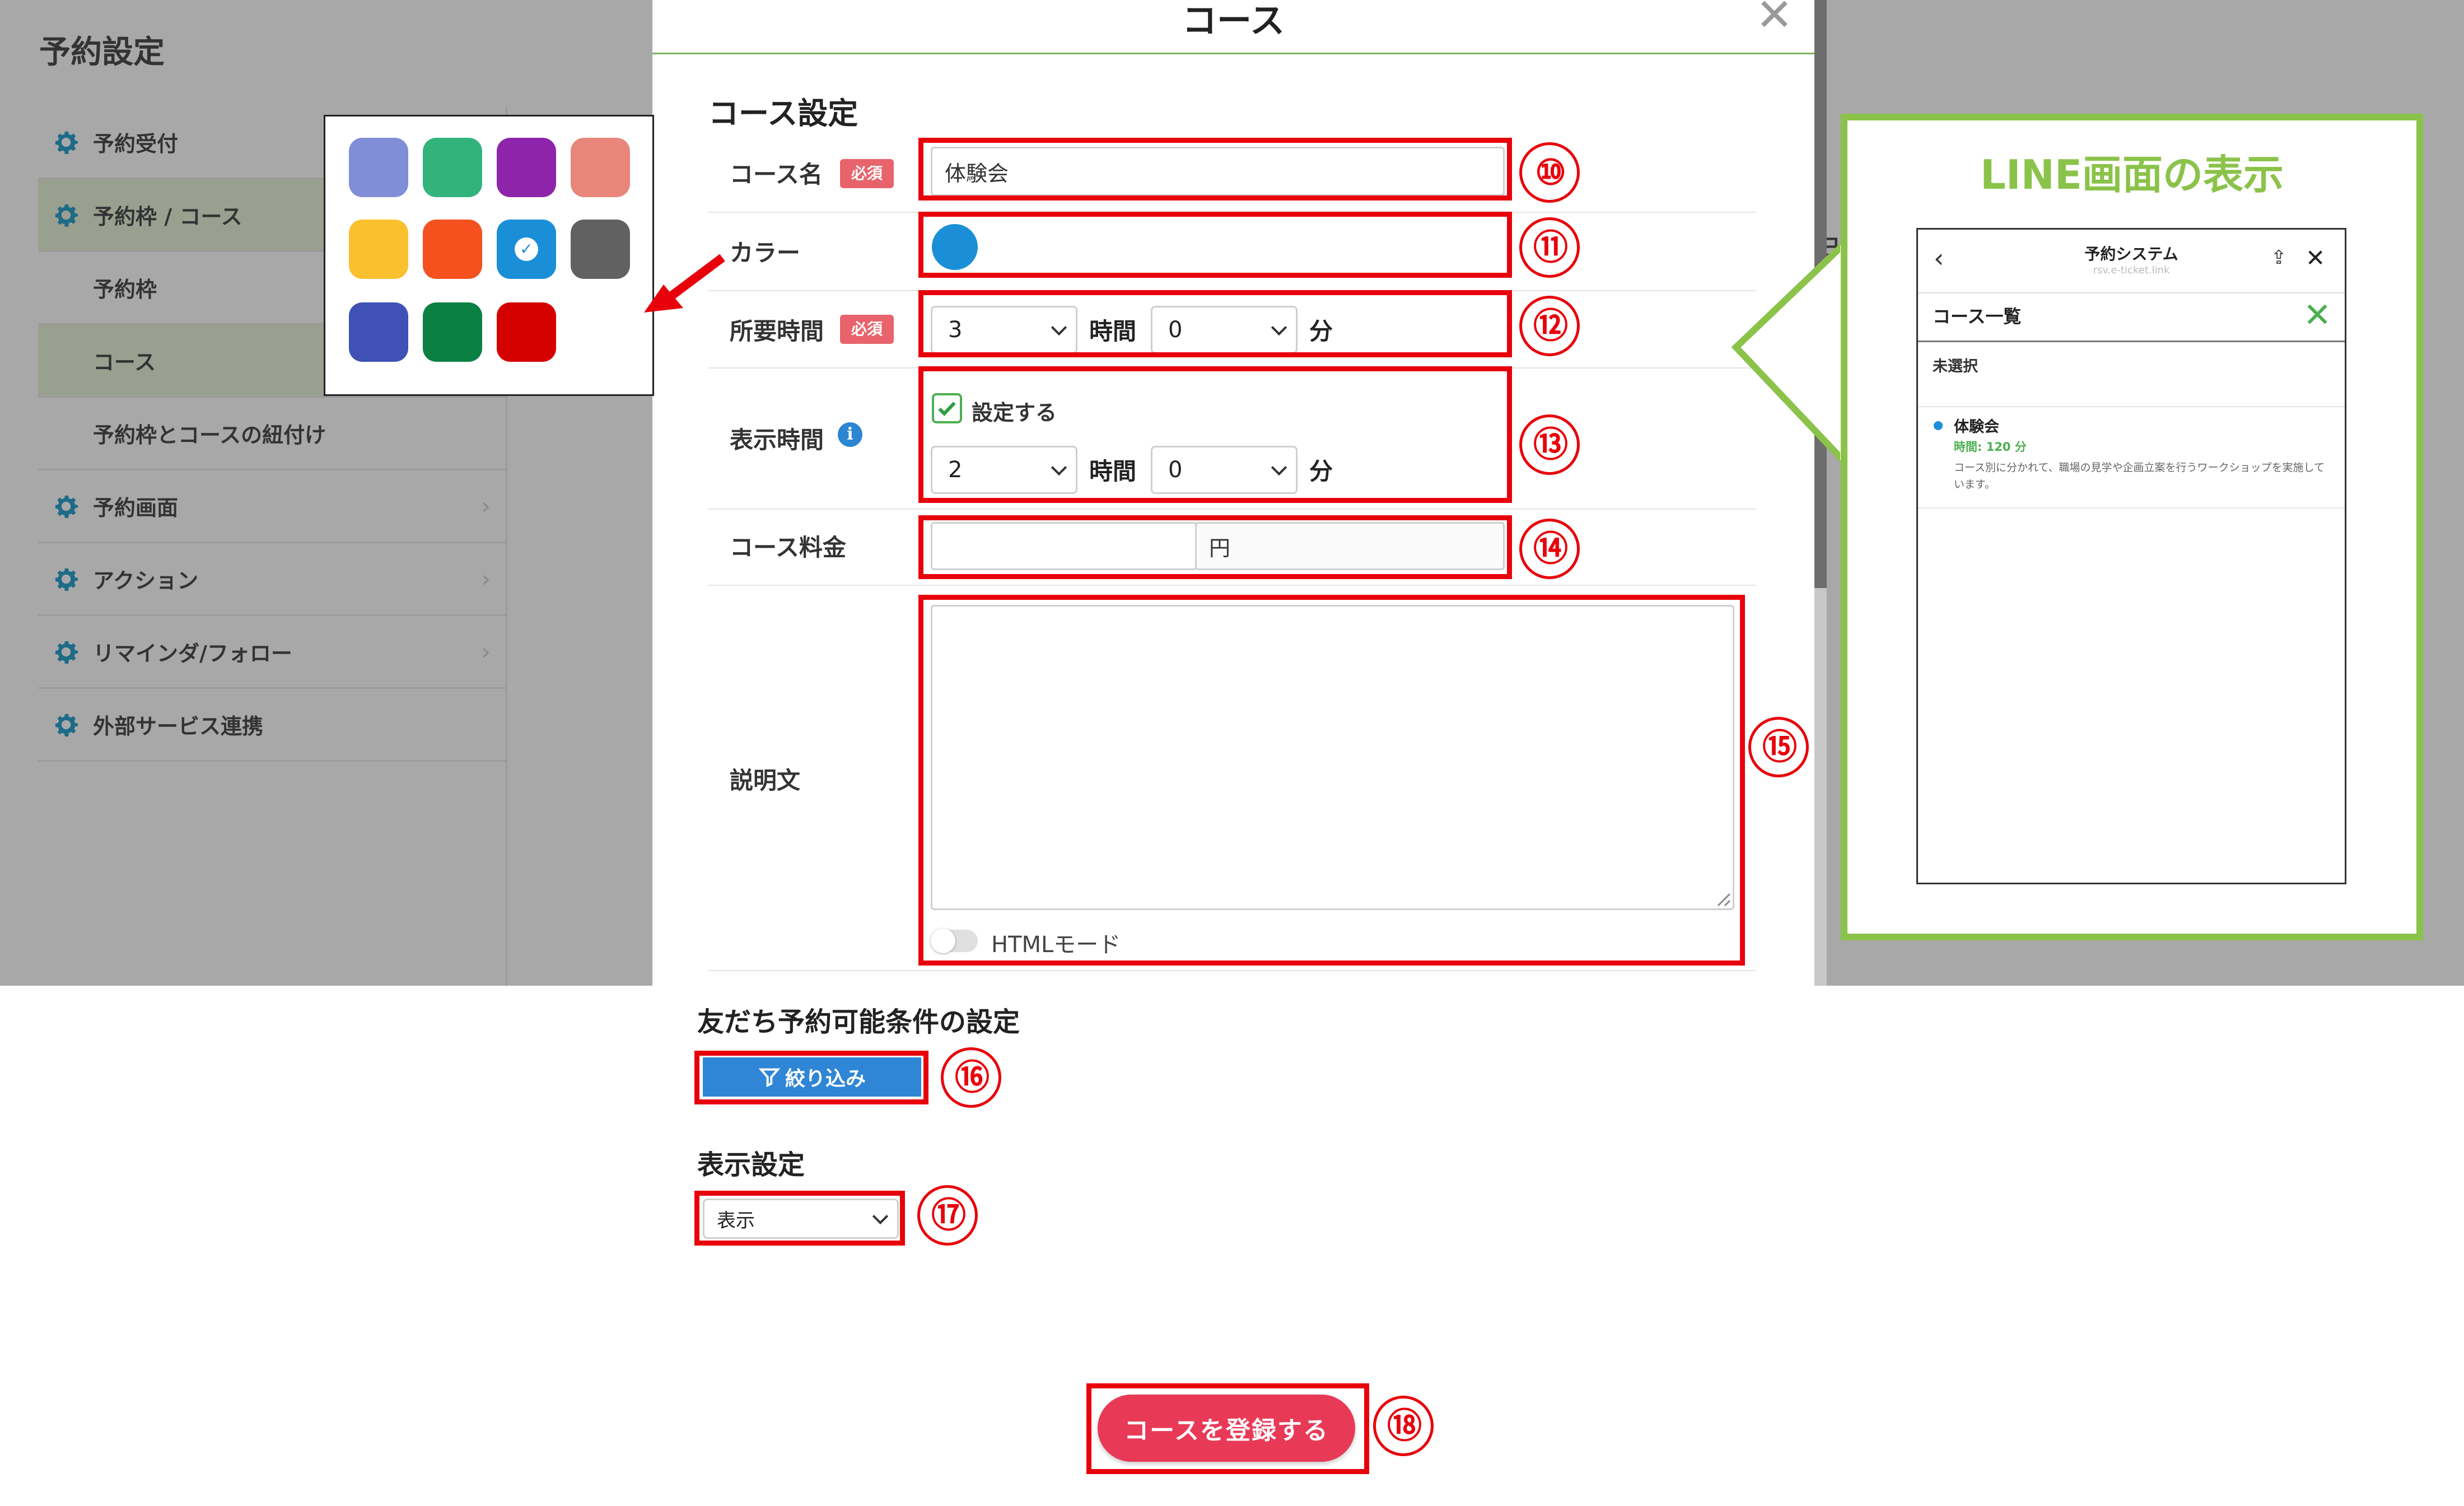 The image size is (2464, 1506). I want to click on sidebar-item-label: コース, so click(125, 363).